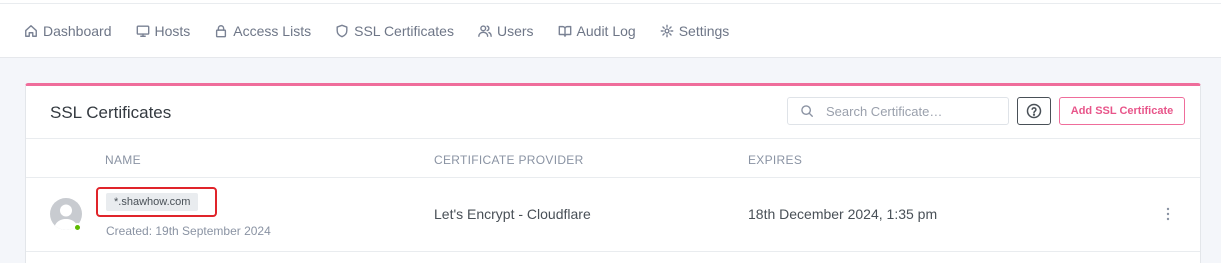 Image resolution: width=1221 pixels, height=263 pixels. Describe the element at coordinates (485, 30) in the screenshot. I see `users-icon` at that location.